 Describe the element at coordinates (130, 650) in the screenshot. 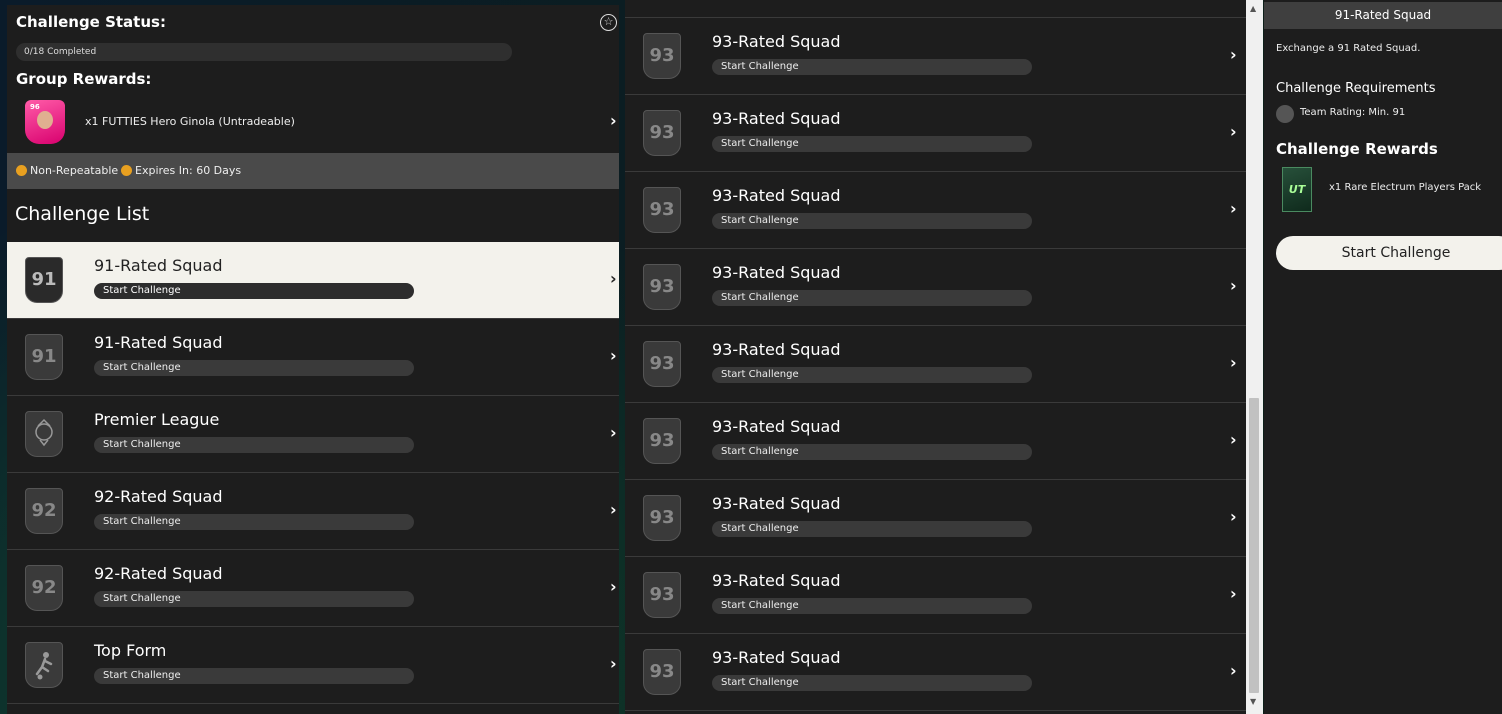

I see `challenge-row-title: Top Form` at that location.